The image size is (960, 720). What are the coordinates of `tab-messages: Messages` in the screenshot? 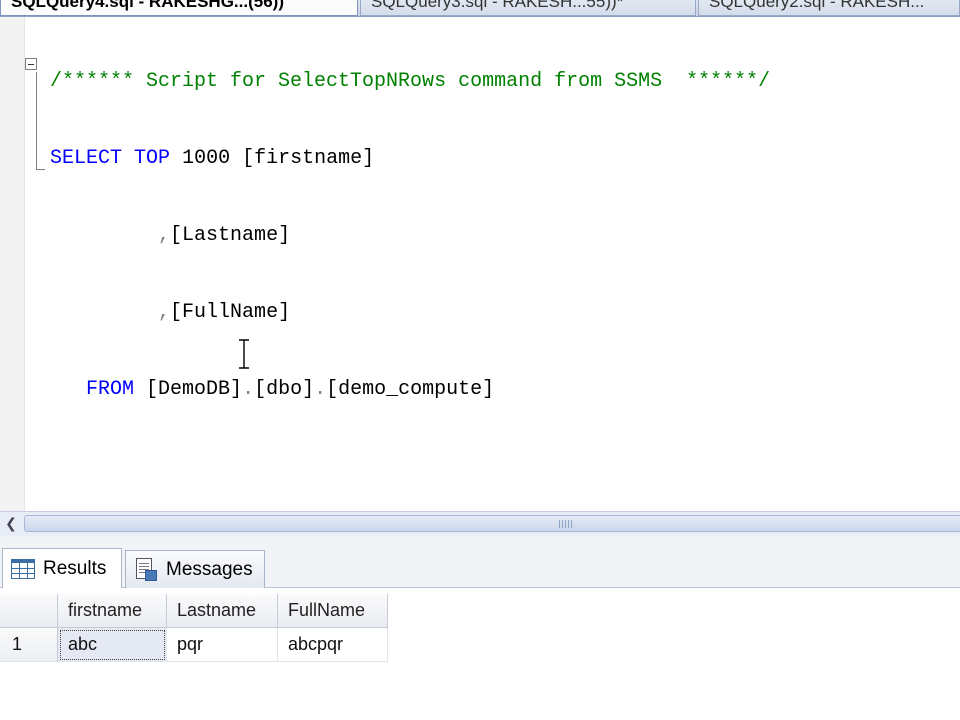 It's located at (195, 569).